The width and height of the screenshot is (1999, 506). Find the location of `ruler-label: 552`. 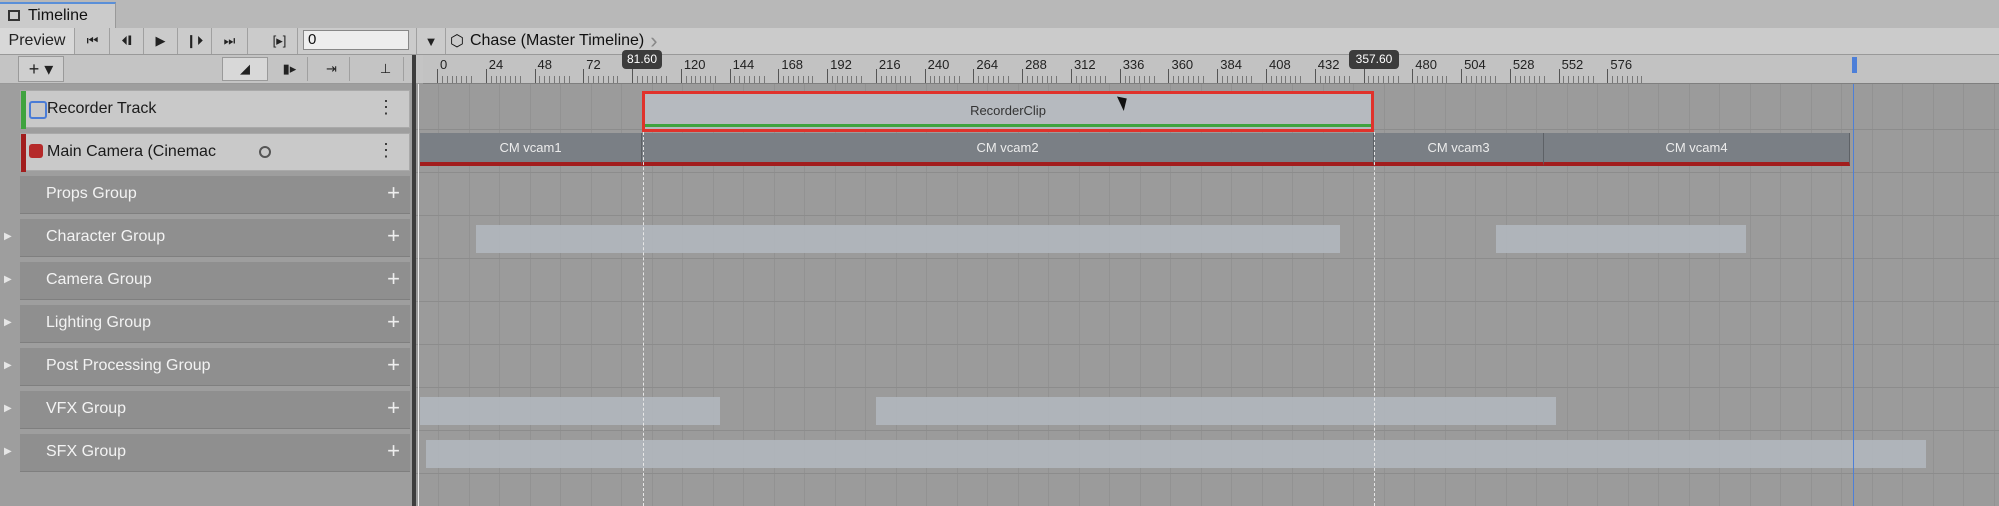

ruler-label: 552 is located at coordinates (1572, 64).